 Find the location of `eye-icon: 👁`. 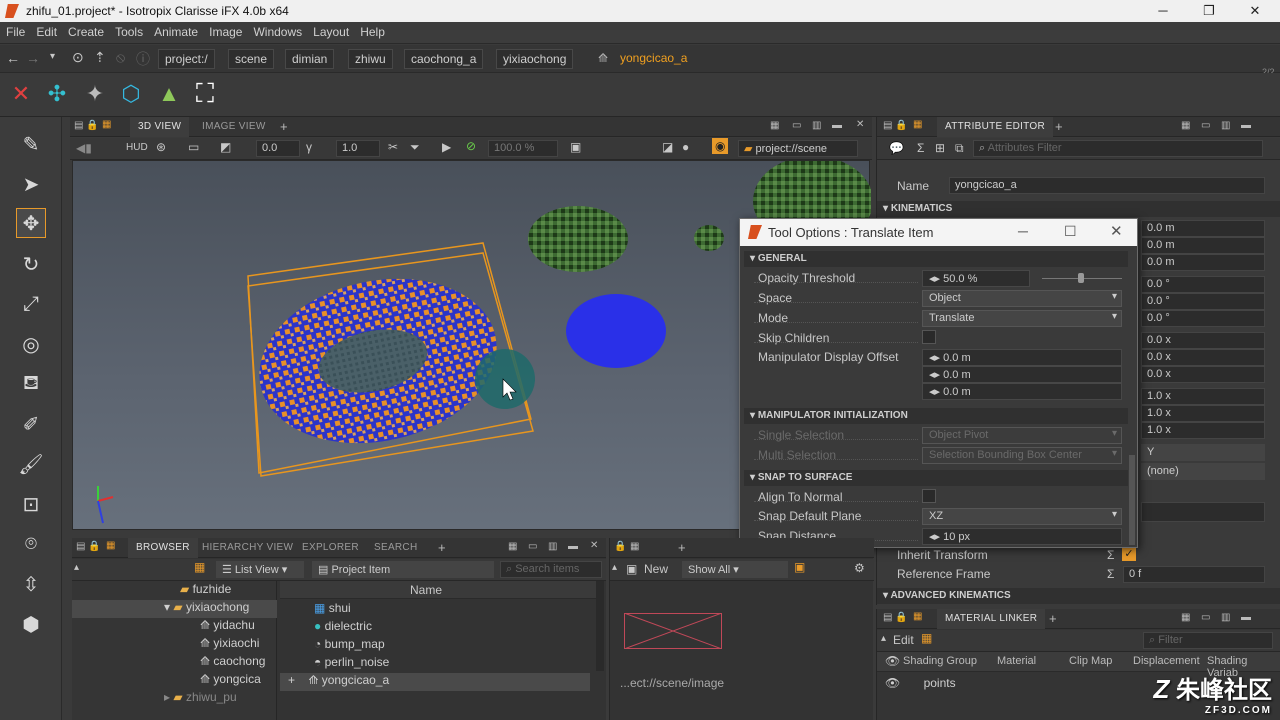

eye-icon: 👁 is located at coordinates (892, 661).